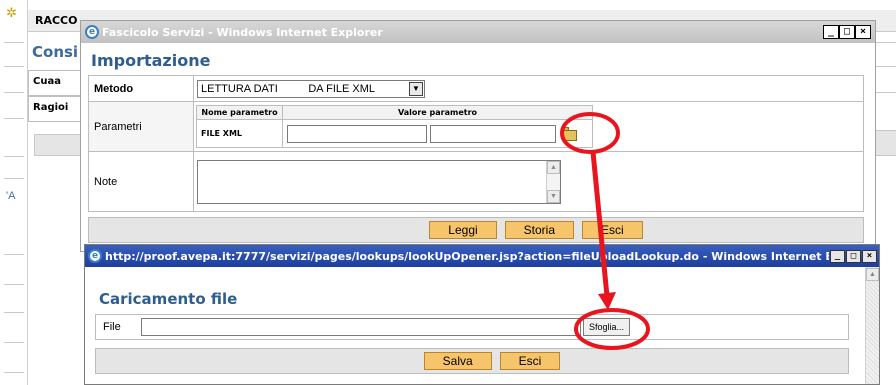 Image resolution: width=896 pixels, height=385 pixels. Describe the element at coordinates (590, 133) in the screenshot. I see `highlight-circle-folder` at that location.